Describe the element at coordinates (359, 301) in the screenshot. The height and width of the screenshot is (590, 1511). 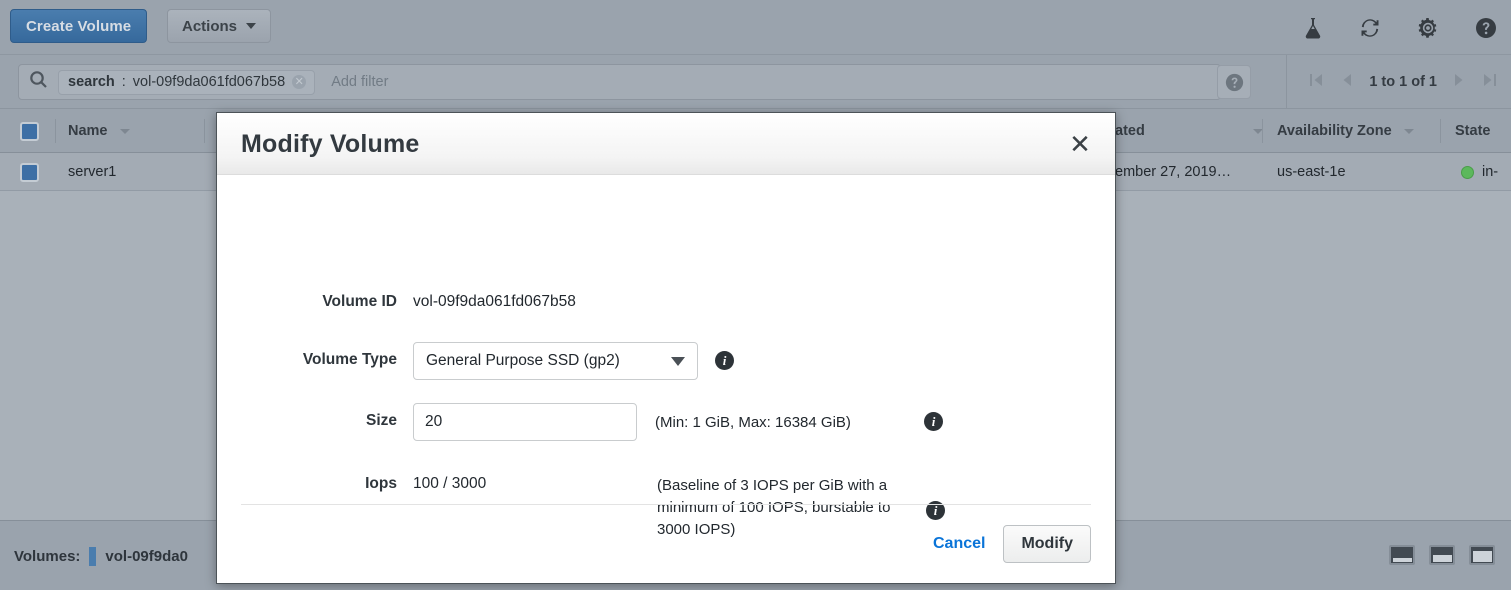
I see `field-volume-id-label: Volume ID` at that location.